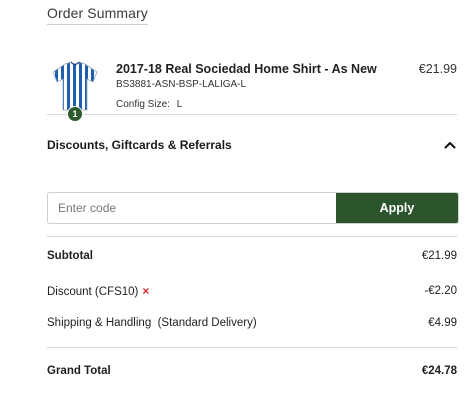 The width and height of the screenshot is (475, 413). What do you see at coordinates (439, 256) in the screenshot?
I see `subtotal-value: €21.99` at bounding box center [439, 256].